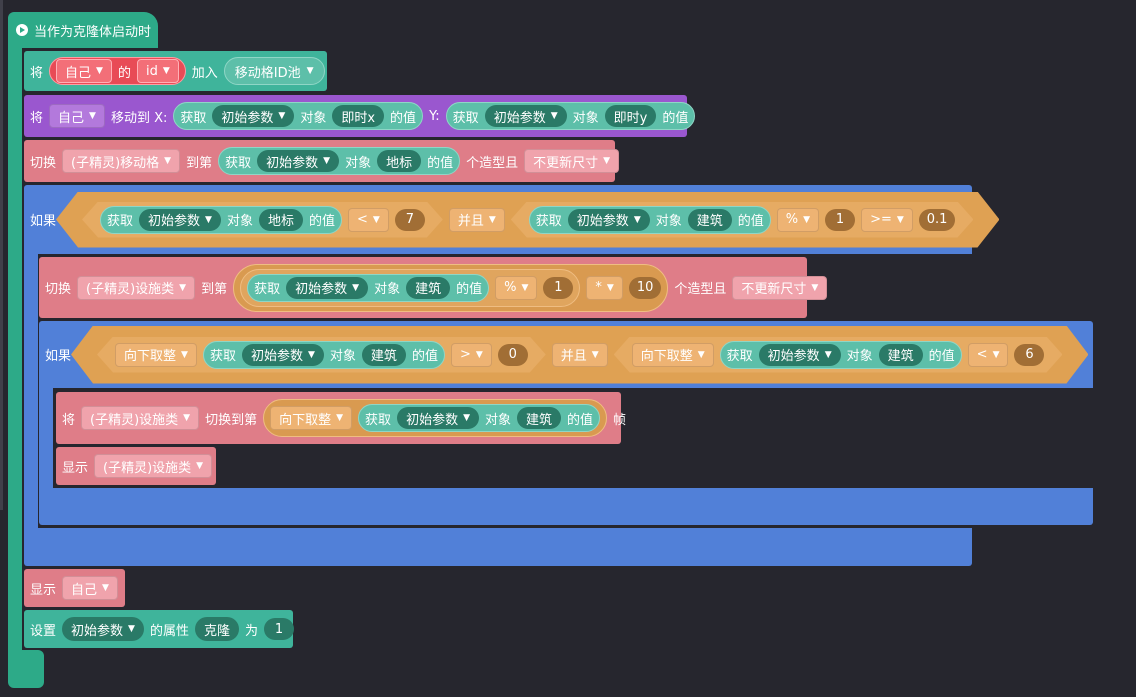  What do you see at coordinates (22, 30) in the screenshot?
I see `play-circle-icon` at bounding box center [22, 30].